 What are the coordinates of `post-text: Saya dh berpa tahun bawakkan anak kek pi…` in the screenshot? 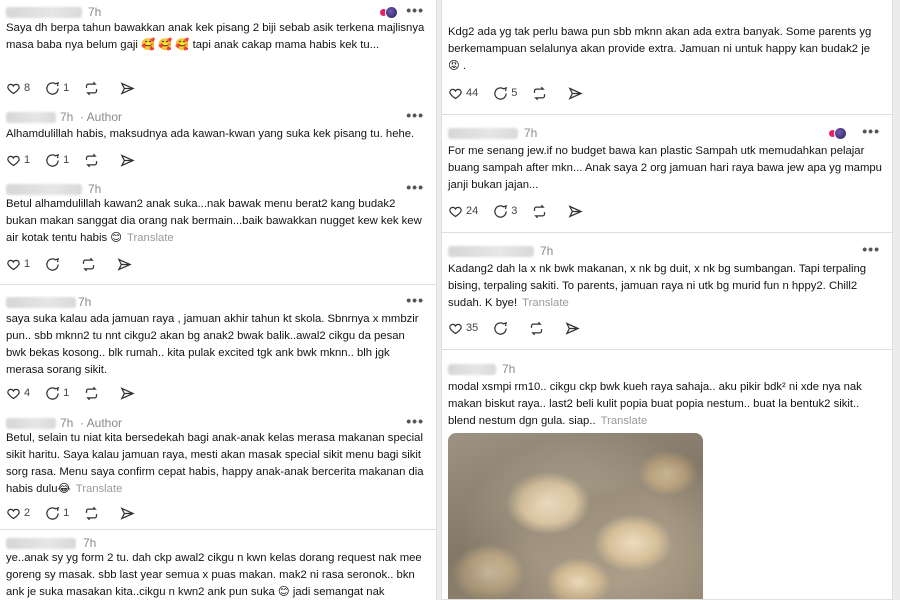 It's located at (215, 36).